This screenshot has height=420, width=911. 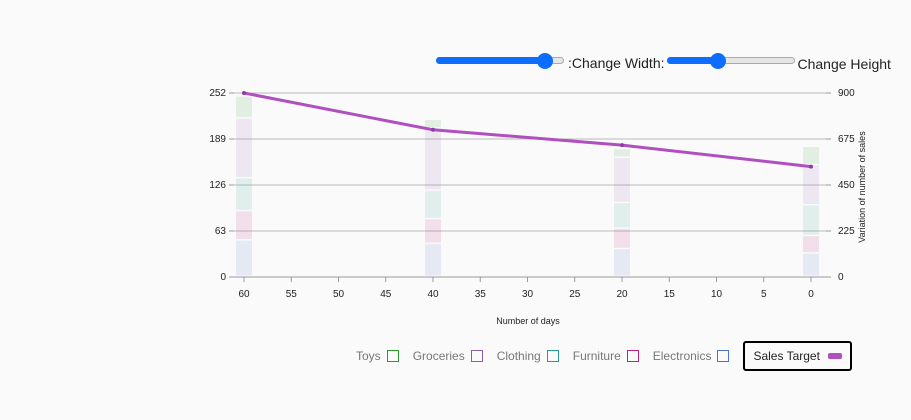 I want to click on y2-axis-label: Variation of number of sales, so click(x=862, y=187).